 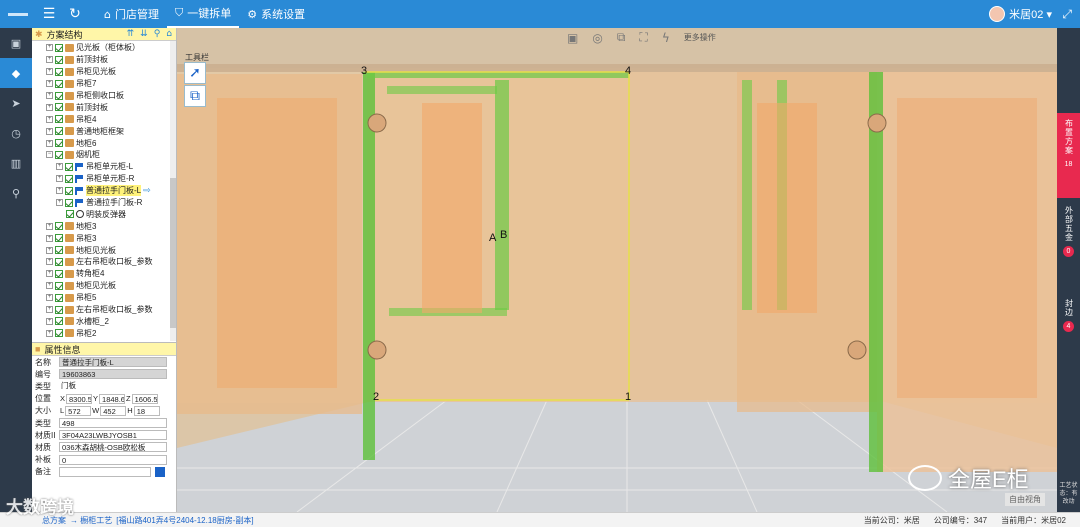 What do you see at coordinates (597, 38) in the screenshot?
I see `target-icon: ◎` at bounding box center [597, 38].